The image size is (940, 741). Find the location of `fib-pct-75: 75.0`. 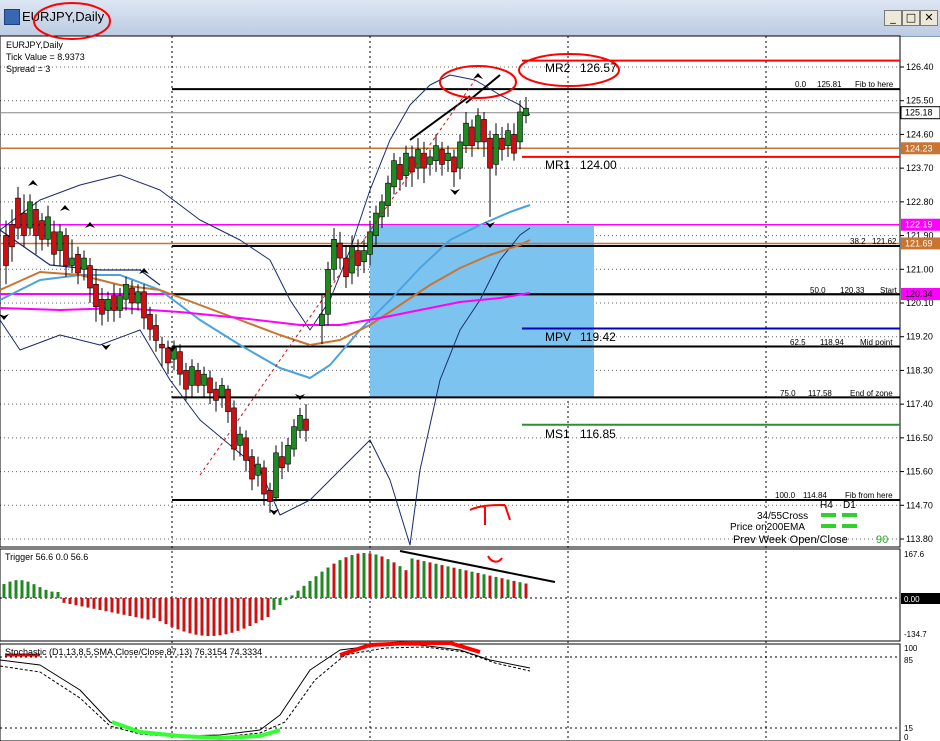

fib-pct-75: 75.0 is located at coordinates (788, 393).